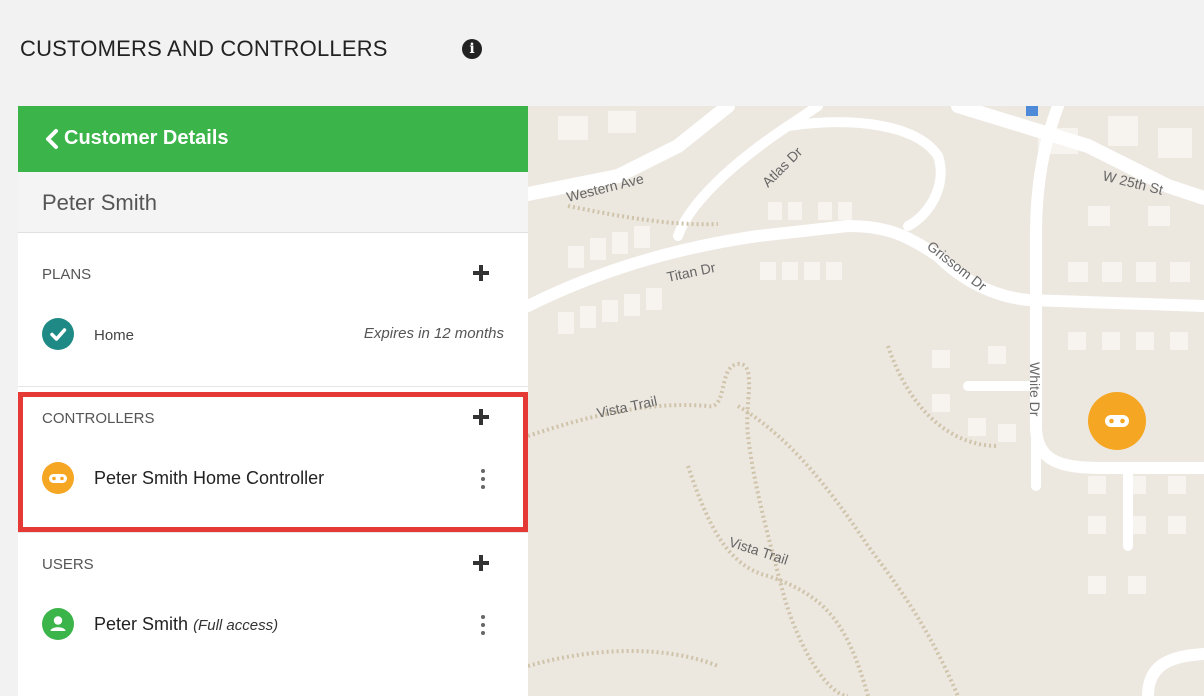 Image resolution: width=1204 pixels, height=696 pixels. What do you see at coordinates (481, 417) in the screenshot?
I see `add-controller-button` at bounding box center [481, 417].